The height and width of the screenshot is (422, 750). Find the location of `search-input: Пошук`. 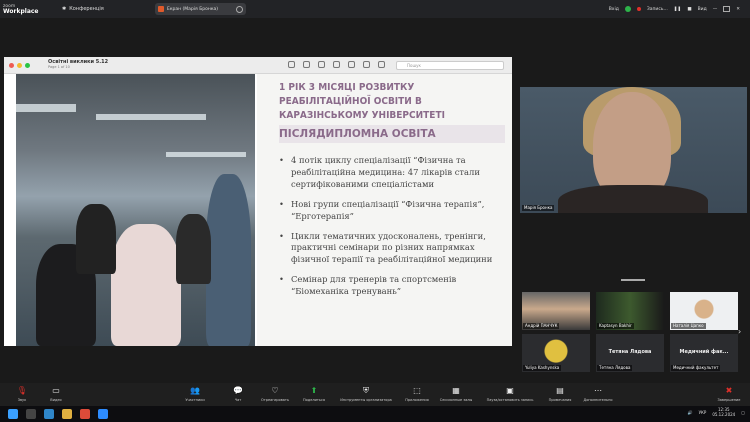

search-input: Пошук is located at coordinates (450, 65).